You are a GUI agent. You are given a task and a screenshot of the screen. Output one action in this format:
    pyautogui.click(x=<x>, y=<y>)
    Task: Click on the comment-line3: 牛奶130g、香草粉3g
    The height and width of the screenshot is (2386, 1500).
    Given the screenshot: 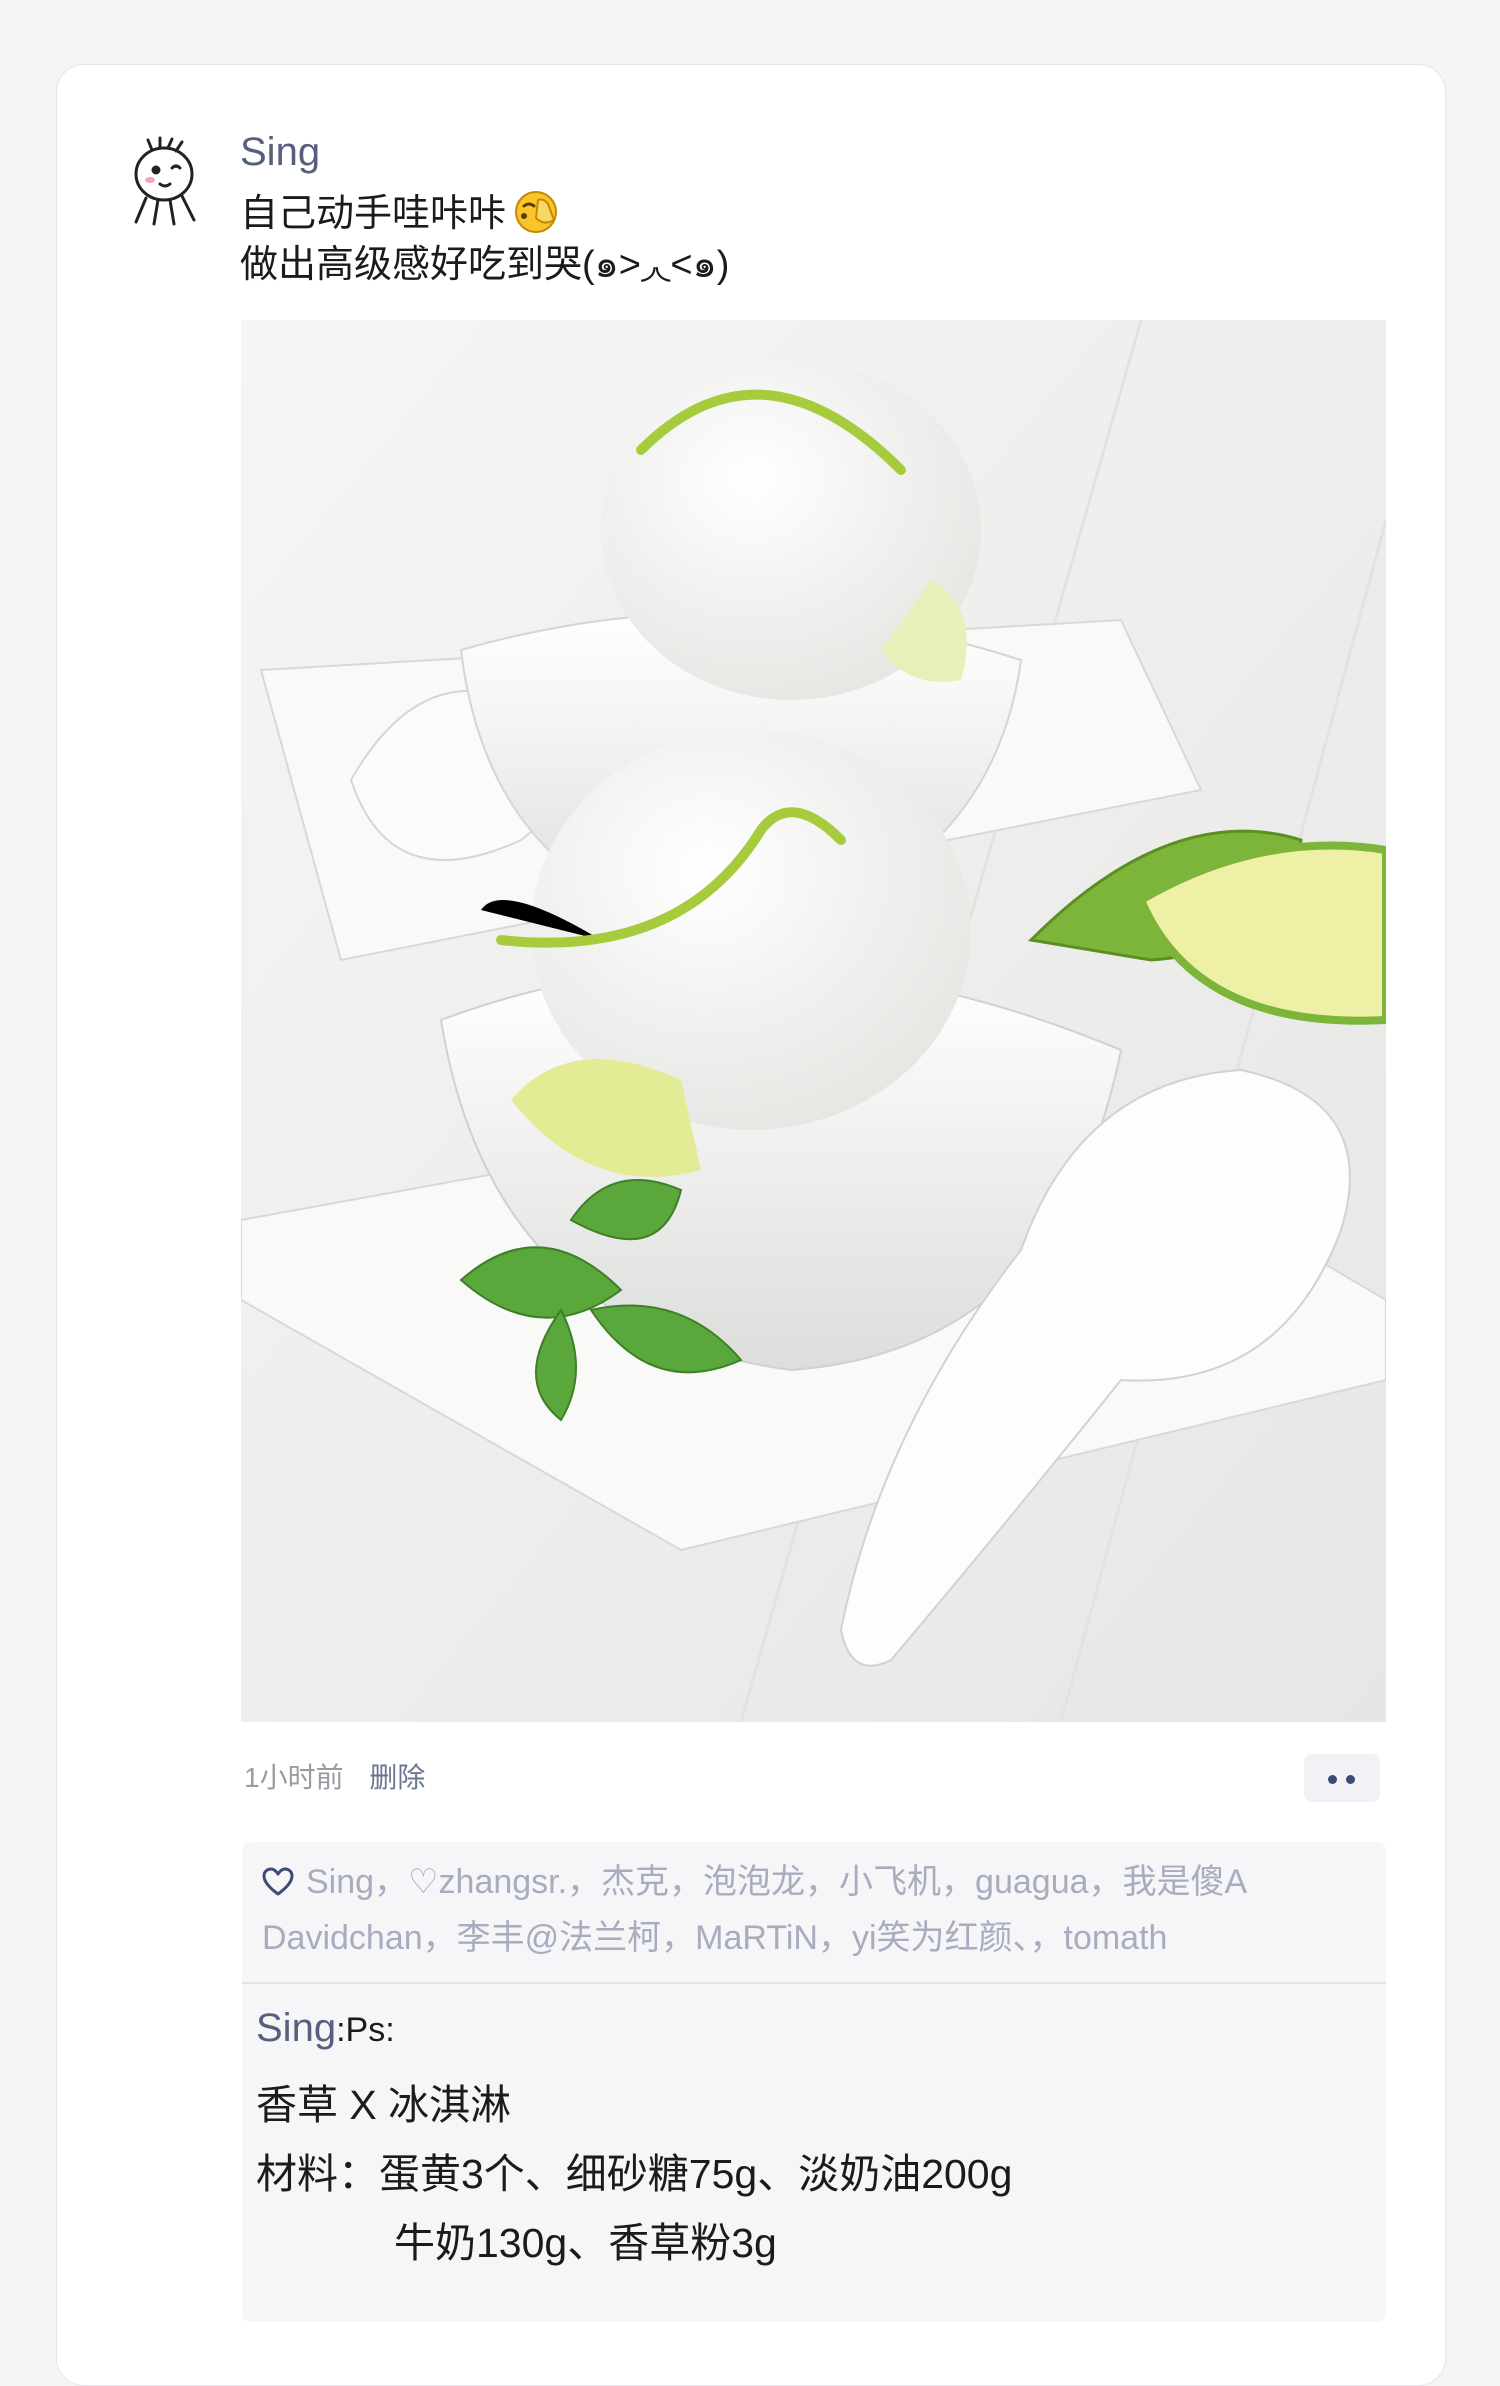 What is the action you would take?
    pyautogui.click(x=585, y=2243)
    